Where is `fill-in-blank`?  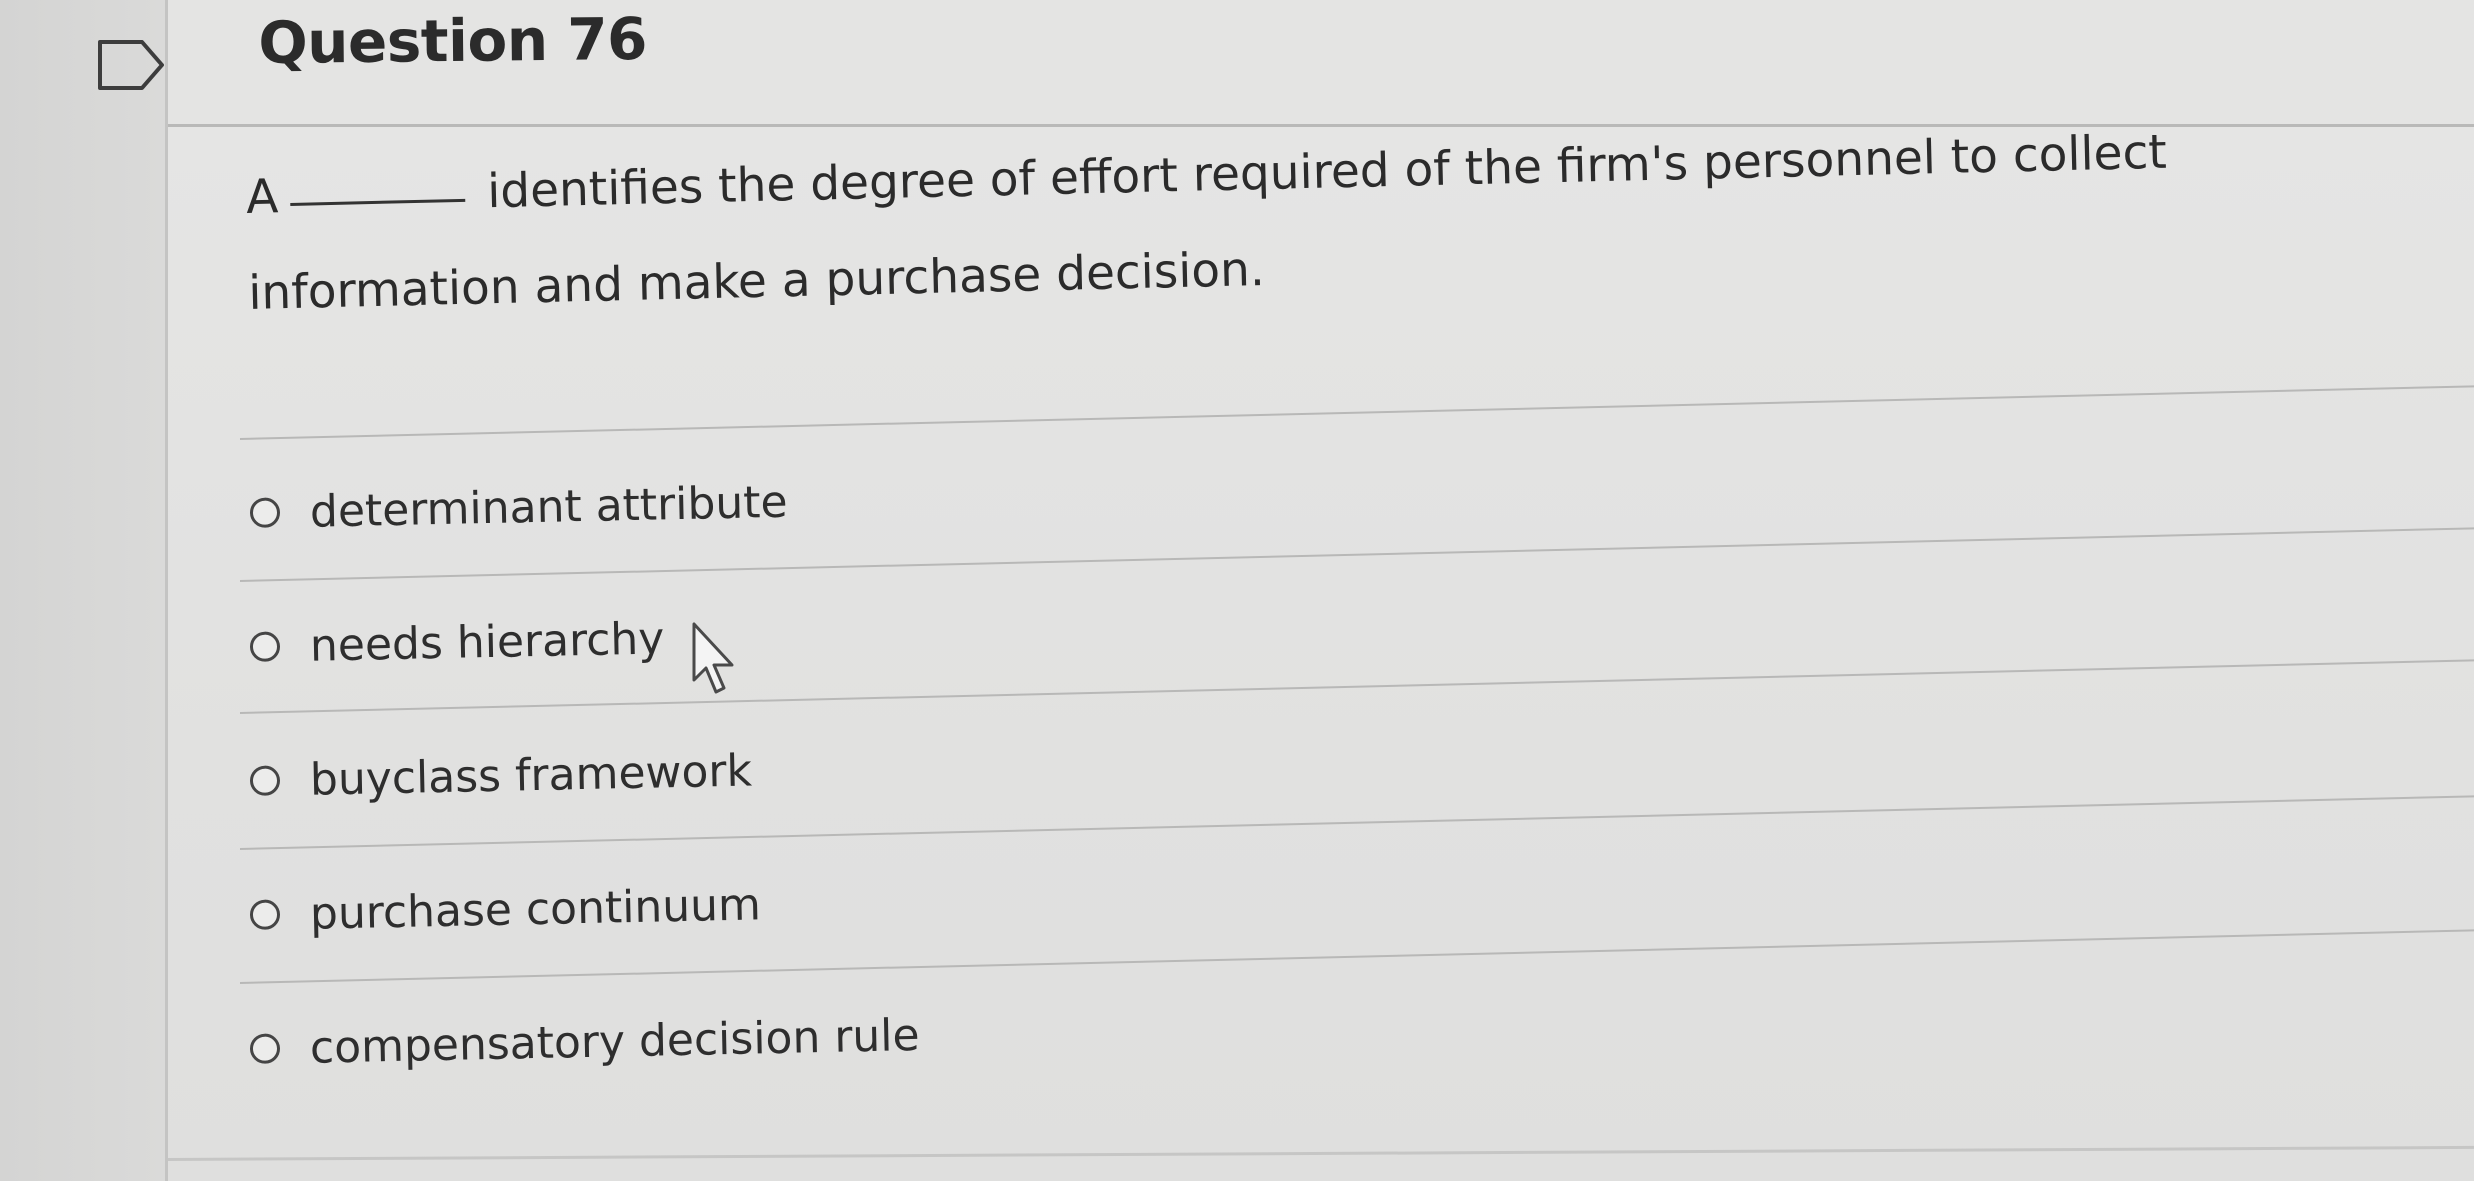
fill-in-blank is located at coordinates (378, 202).